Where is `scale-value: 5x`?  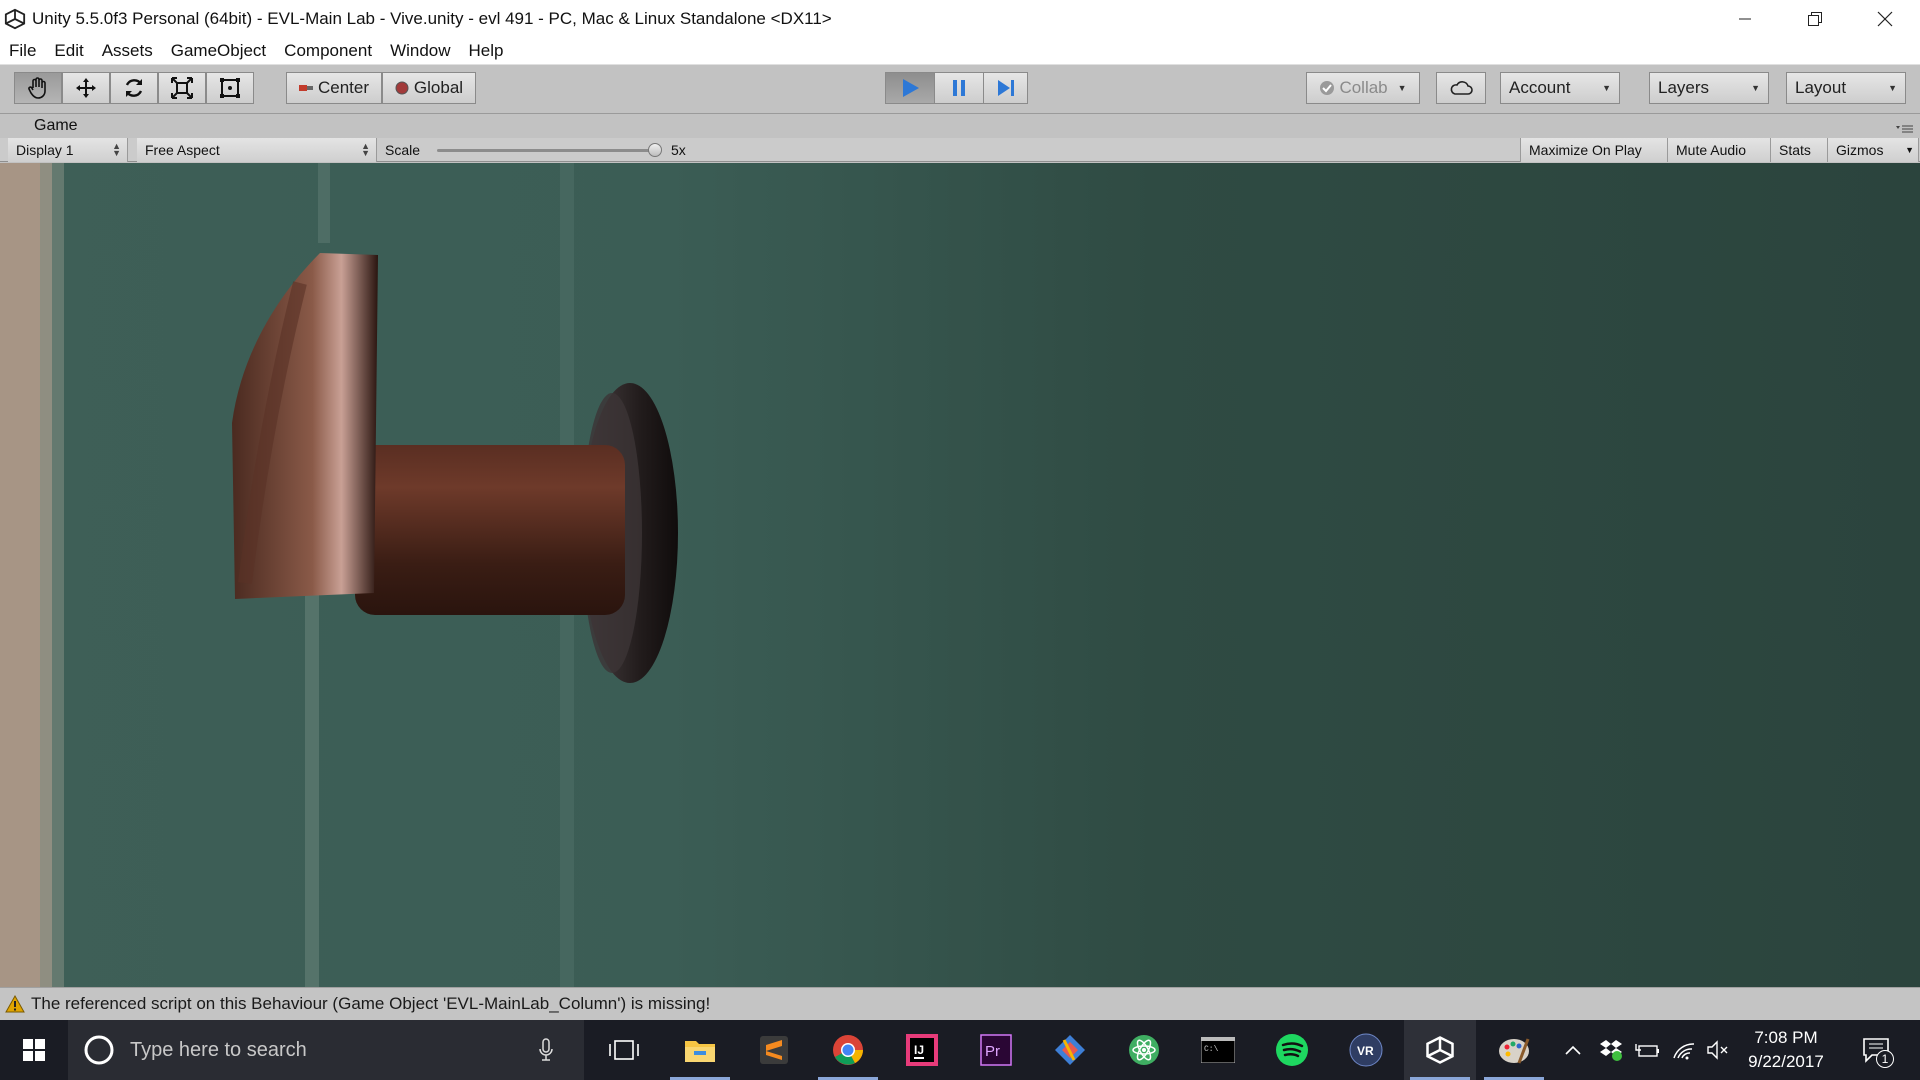 scale-value: 5x is located at coordinates (678, 150).